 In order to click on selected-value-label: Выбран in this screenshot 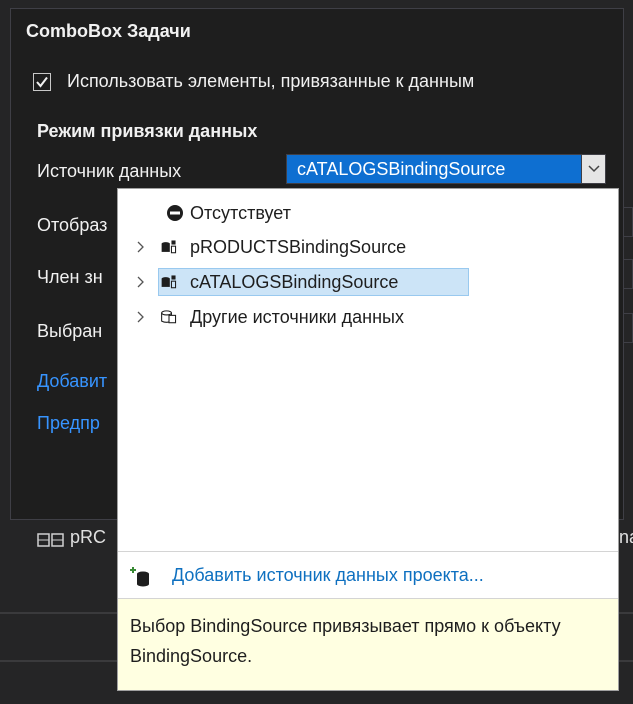, I will do `click(70, 331)`.